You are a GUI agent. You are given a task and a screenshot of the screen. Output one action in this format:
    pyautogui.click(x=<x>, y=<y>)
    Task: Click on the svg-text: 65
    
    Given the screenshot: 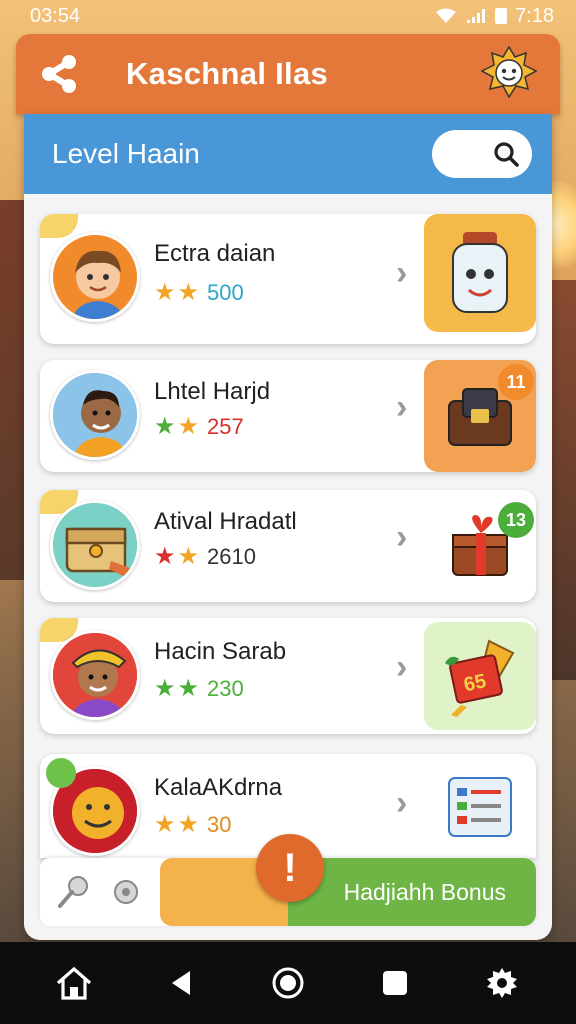 What is the action you would take?
    pyautogui.click(x=475, y=683)
    